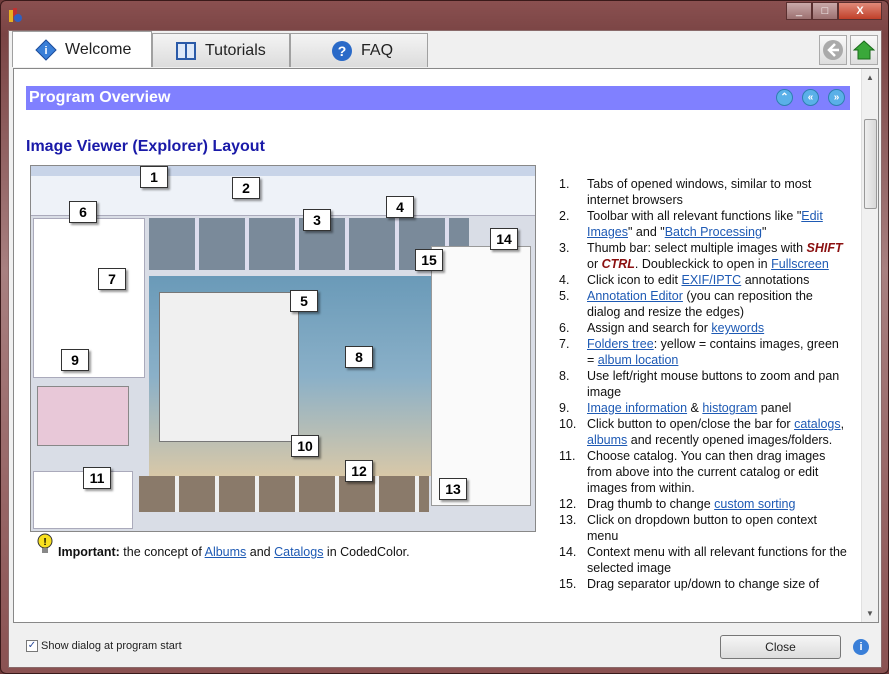 This screenshot has height=674, width=889. Describe the element at coordinates (780, 647) in the screenshot. I see `close-button: Close` at that location.